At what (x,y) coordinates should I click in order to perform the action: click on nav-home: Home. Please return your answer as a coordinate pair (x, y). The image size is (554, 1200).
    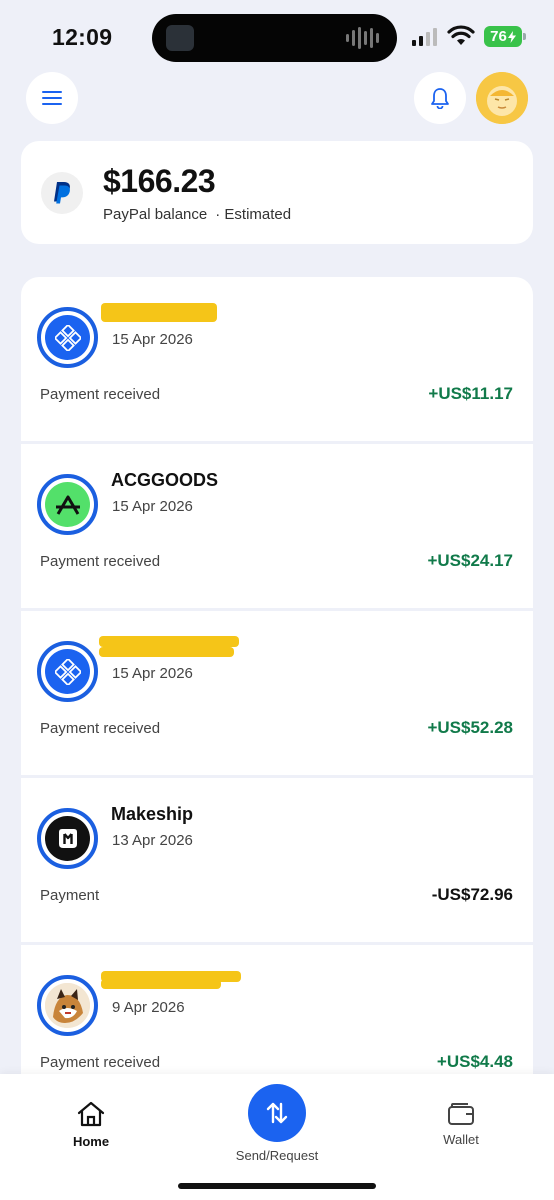
    Looking at the image, I should click on (91, 1124).